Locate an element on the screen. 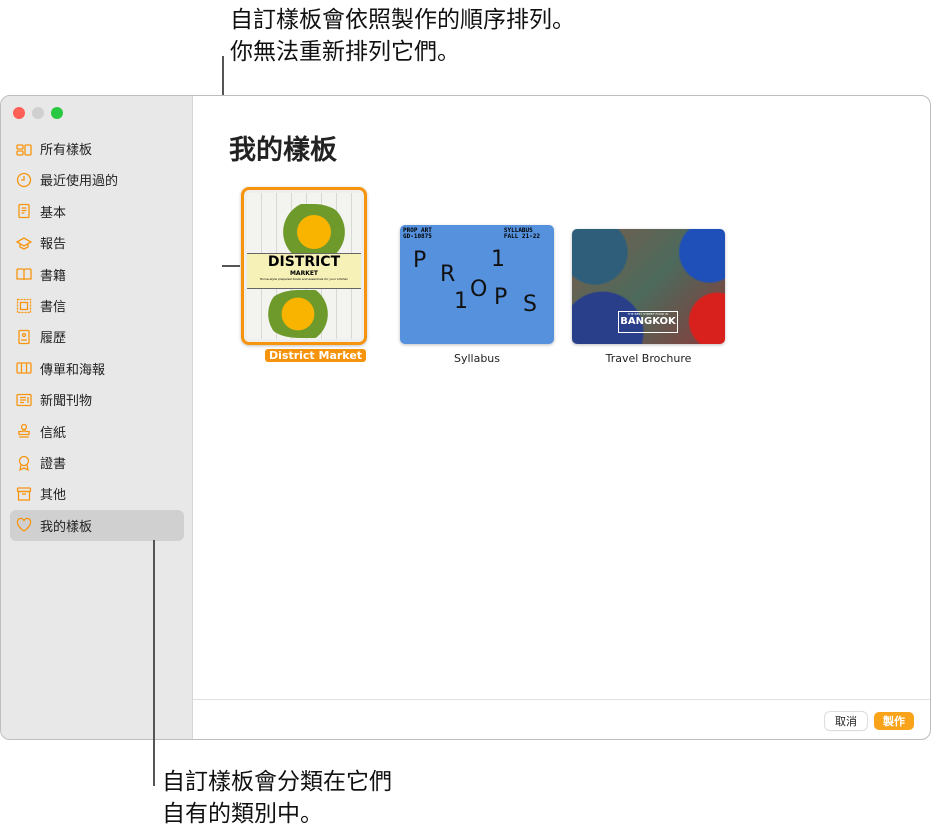  sidebar-item: 傳單和海報 is located at coordinates (97, 368).